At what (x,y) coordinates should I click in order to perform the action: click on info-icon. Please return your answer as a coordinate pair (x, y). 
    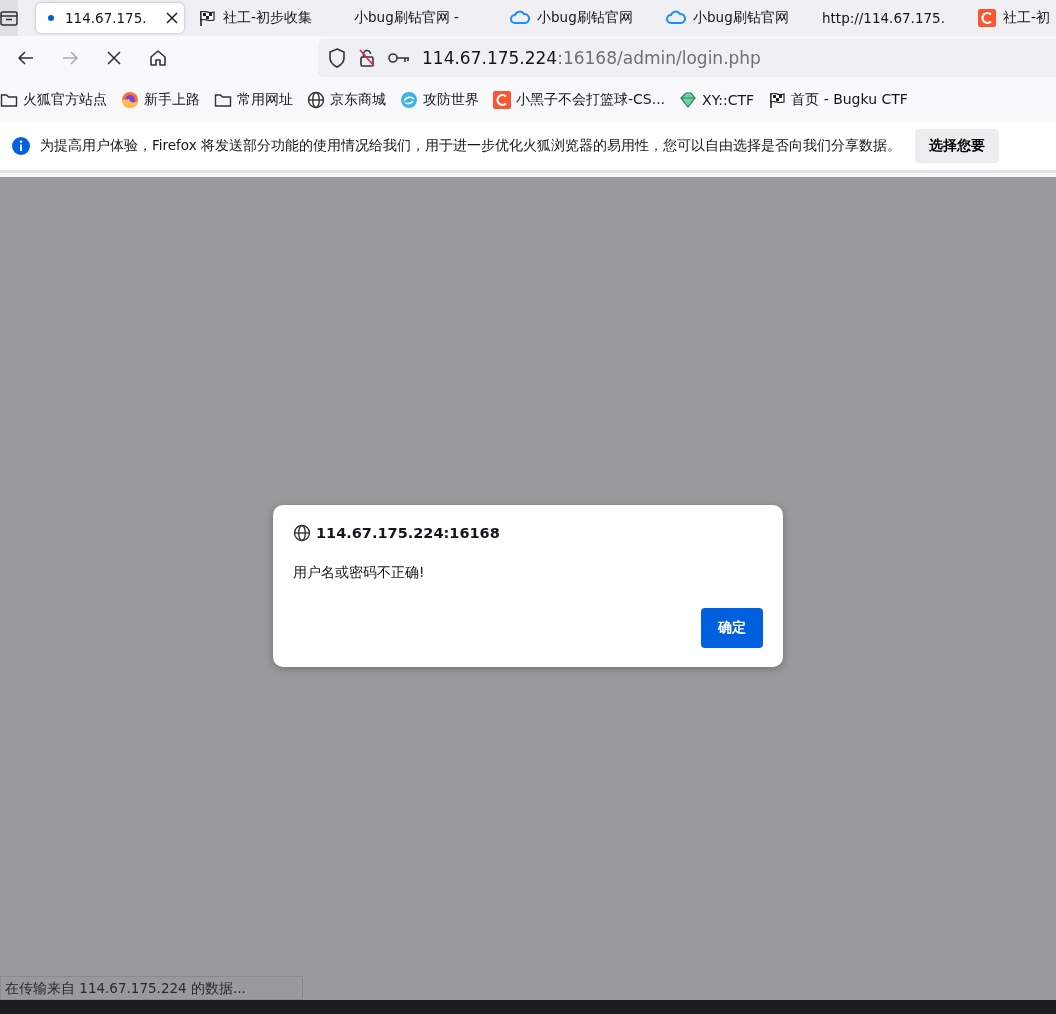
    Looking at the image, I should click on (21, 146).